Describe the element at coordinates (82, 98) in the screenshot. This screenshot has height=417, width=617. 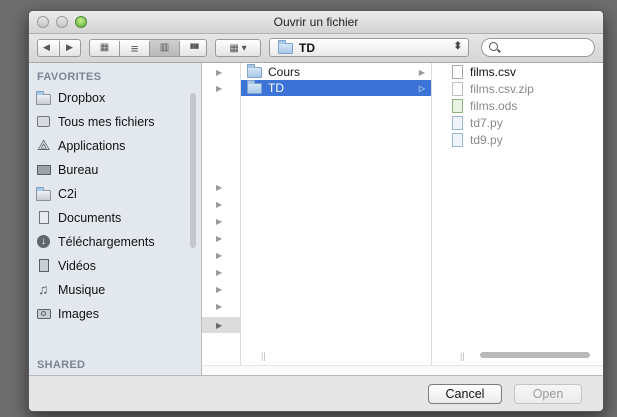
I see `sidebar-item-label: Dropbox` at that location.